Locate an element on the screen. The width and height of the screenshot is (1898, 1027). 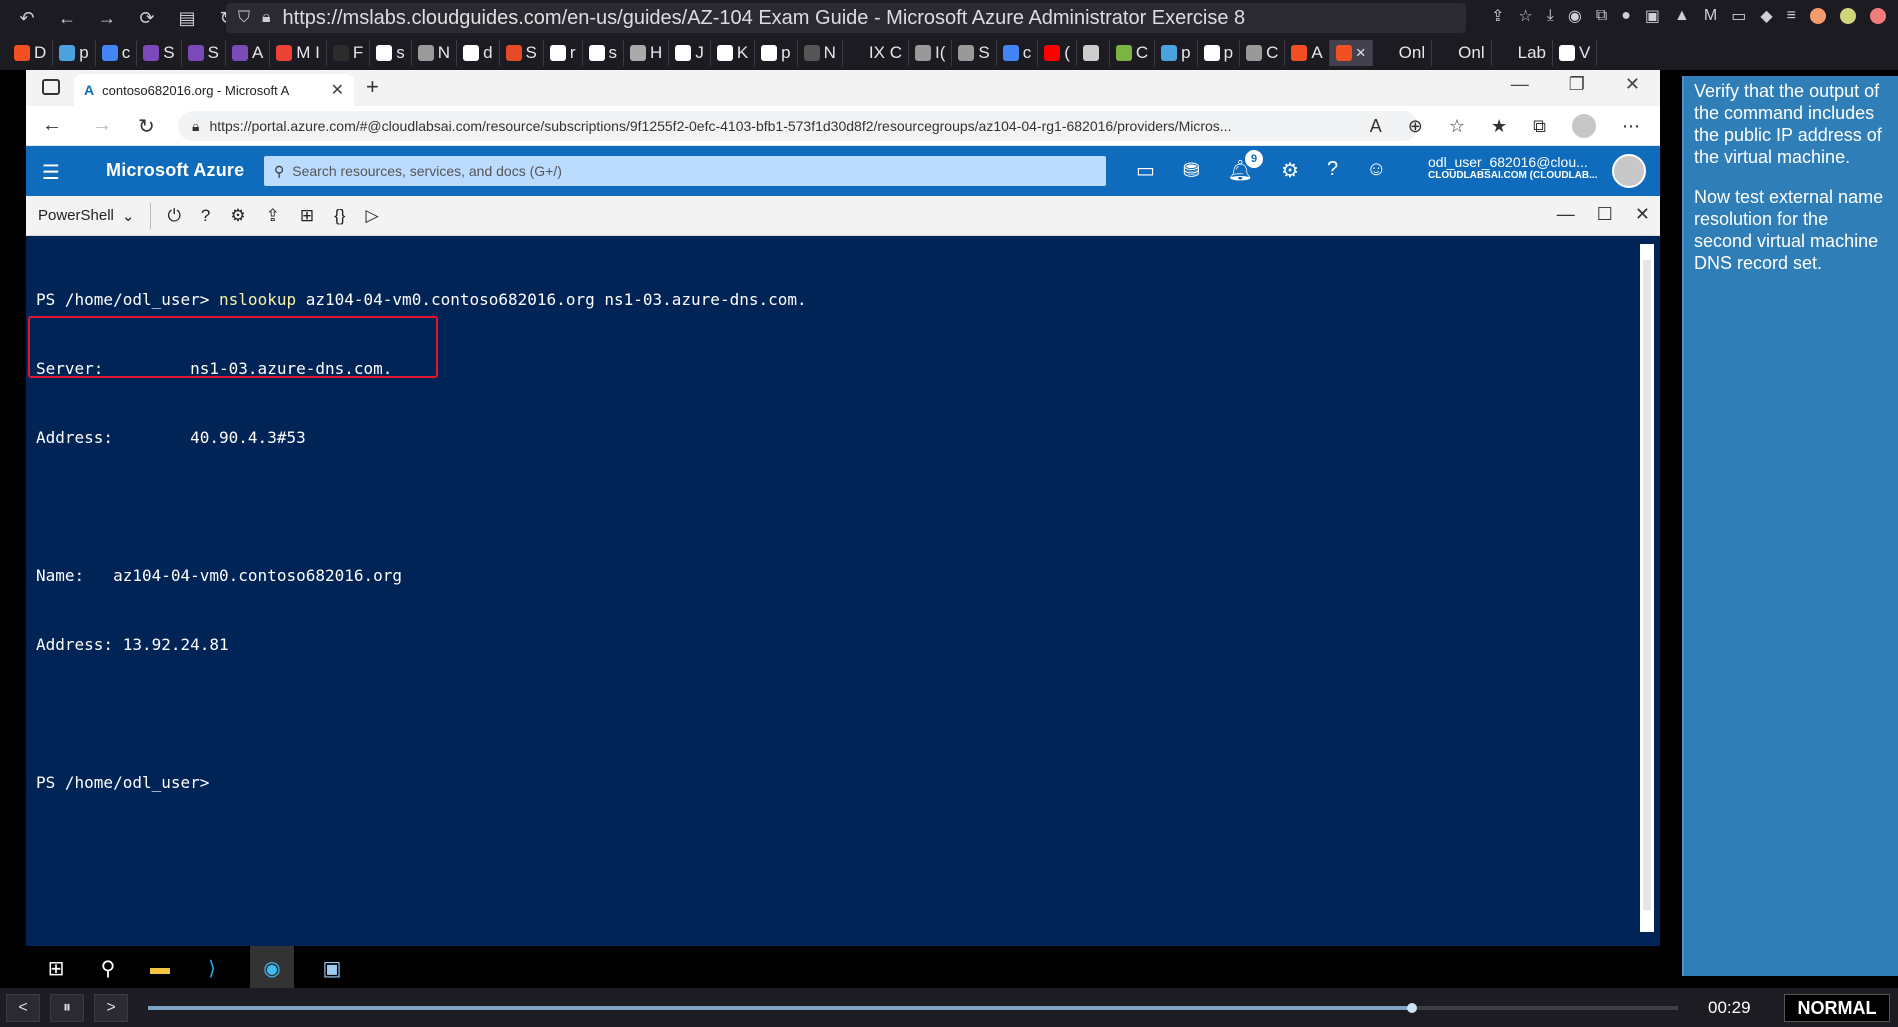
extension-icon: ◉ is located at coordinates (1575, 16).